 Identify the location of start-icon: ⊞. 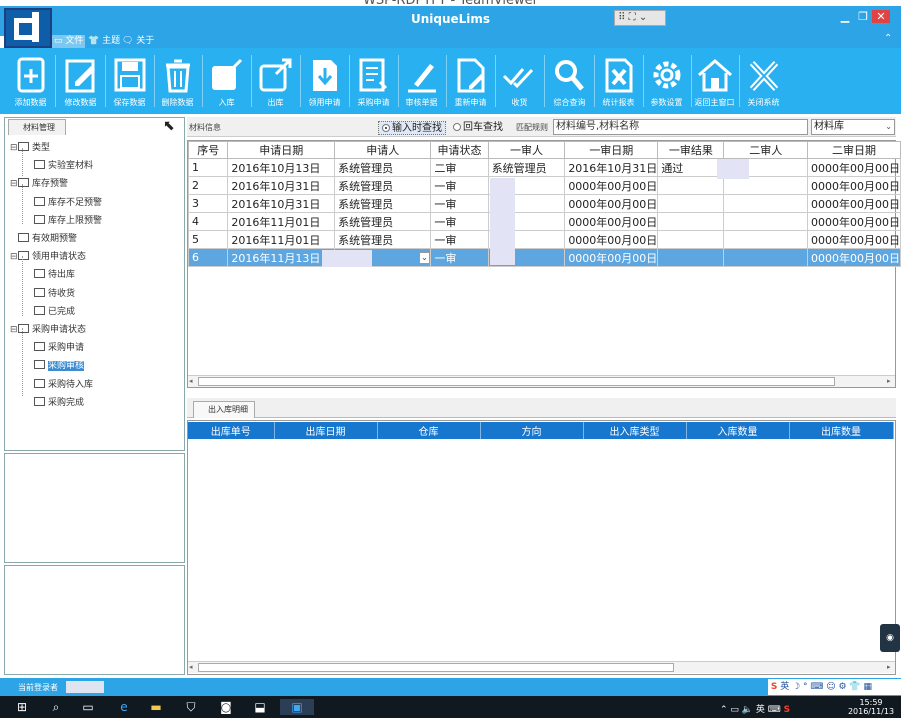
(22, 707).